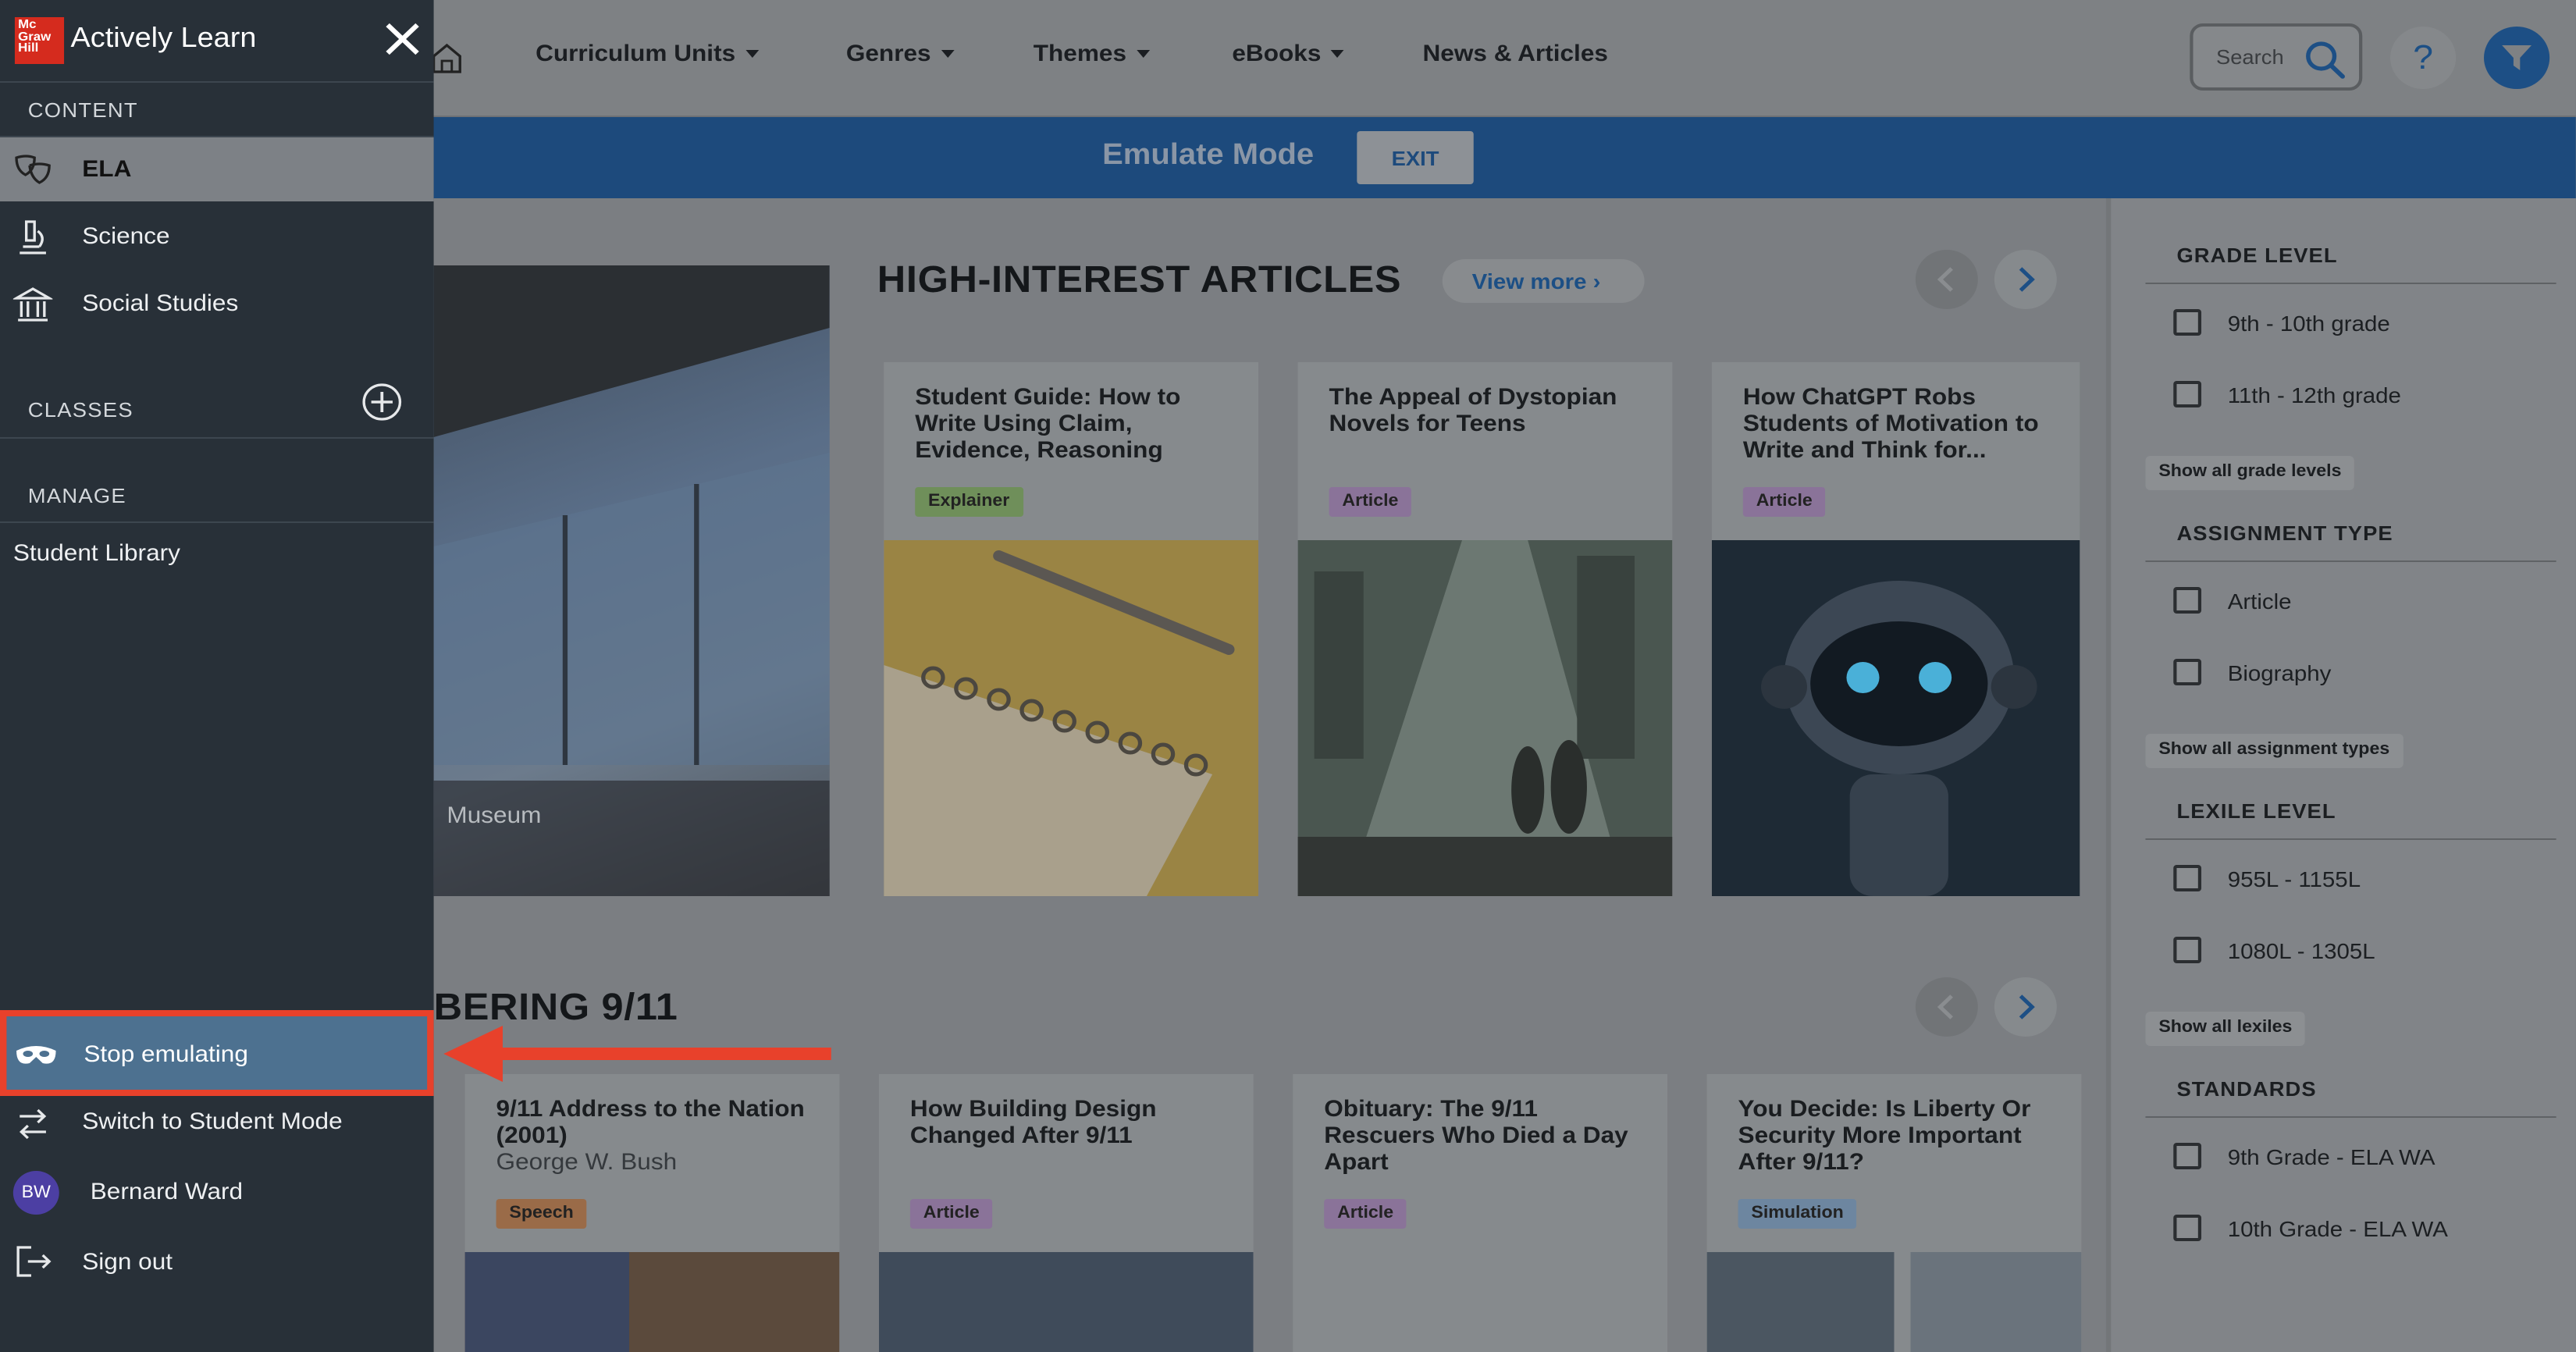 Image resolution: width=2576 pixels, height=1352 pixels. I want to click on nav-ebooks: eBooks, so click(1288, 54).